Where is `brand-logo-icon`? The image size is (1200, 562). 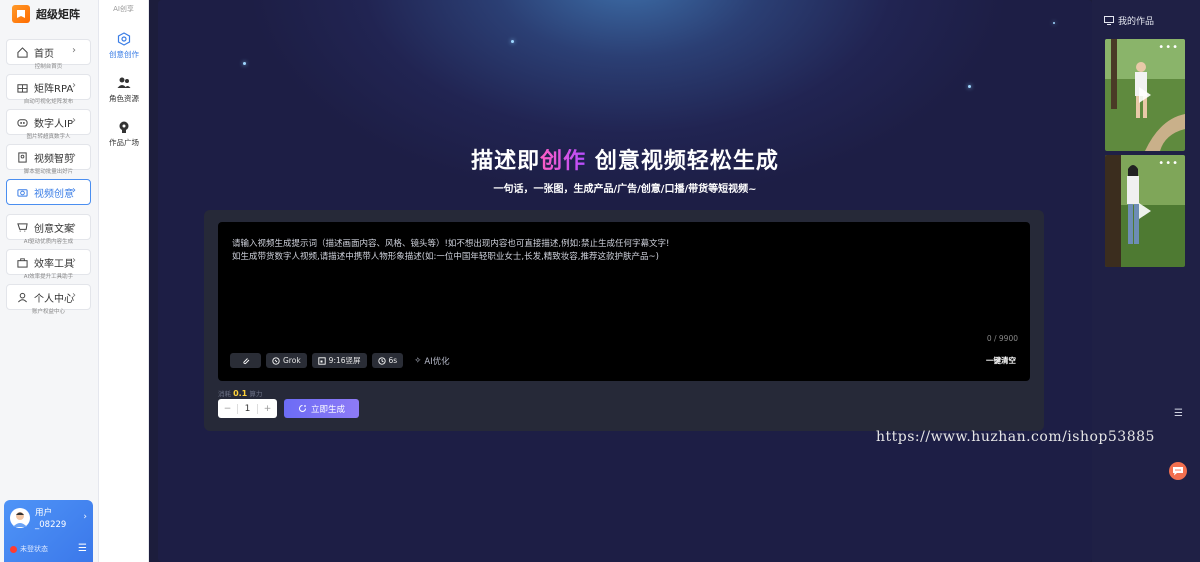 brand-logo-icon is located at coordinates (21, 14).